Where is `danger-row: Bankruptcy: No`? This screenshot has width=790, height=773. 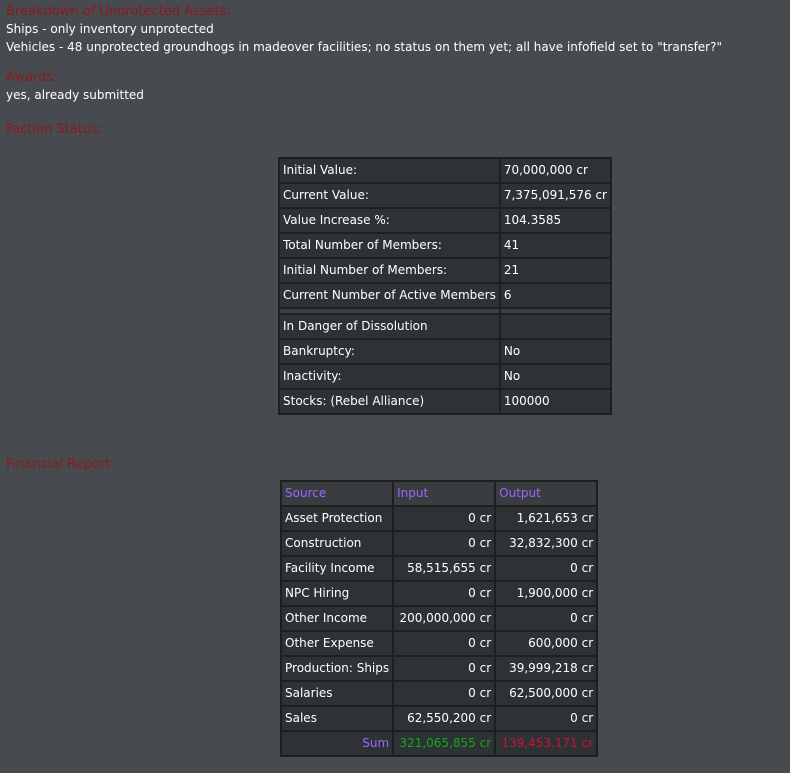
danger-row: Bankruptcy: No is located at coordinates (445, 351).